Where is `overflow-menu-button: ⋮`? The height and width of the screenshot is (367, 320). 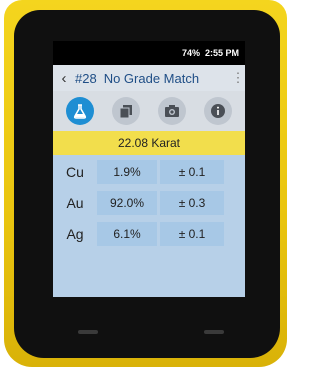 overflow-menu-button: ⋮ is located at coordinates (238, 78).